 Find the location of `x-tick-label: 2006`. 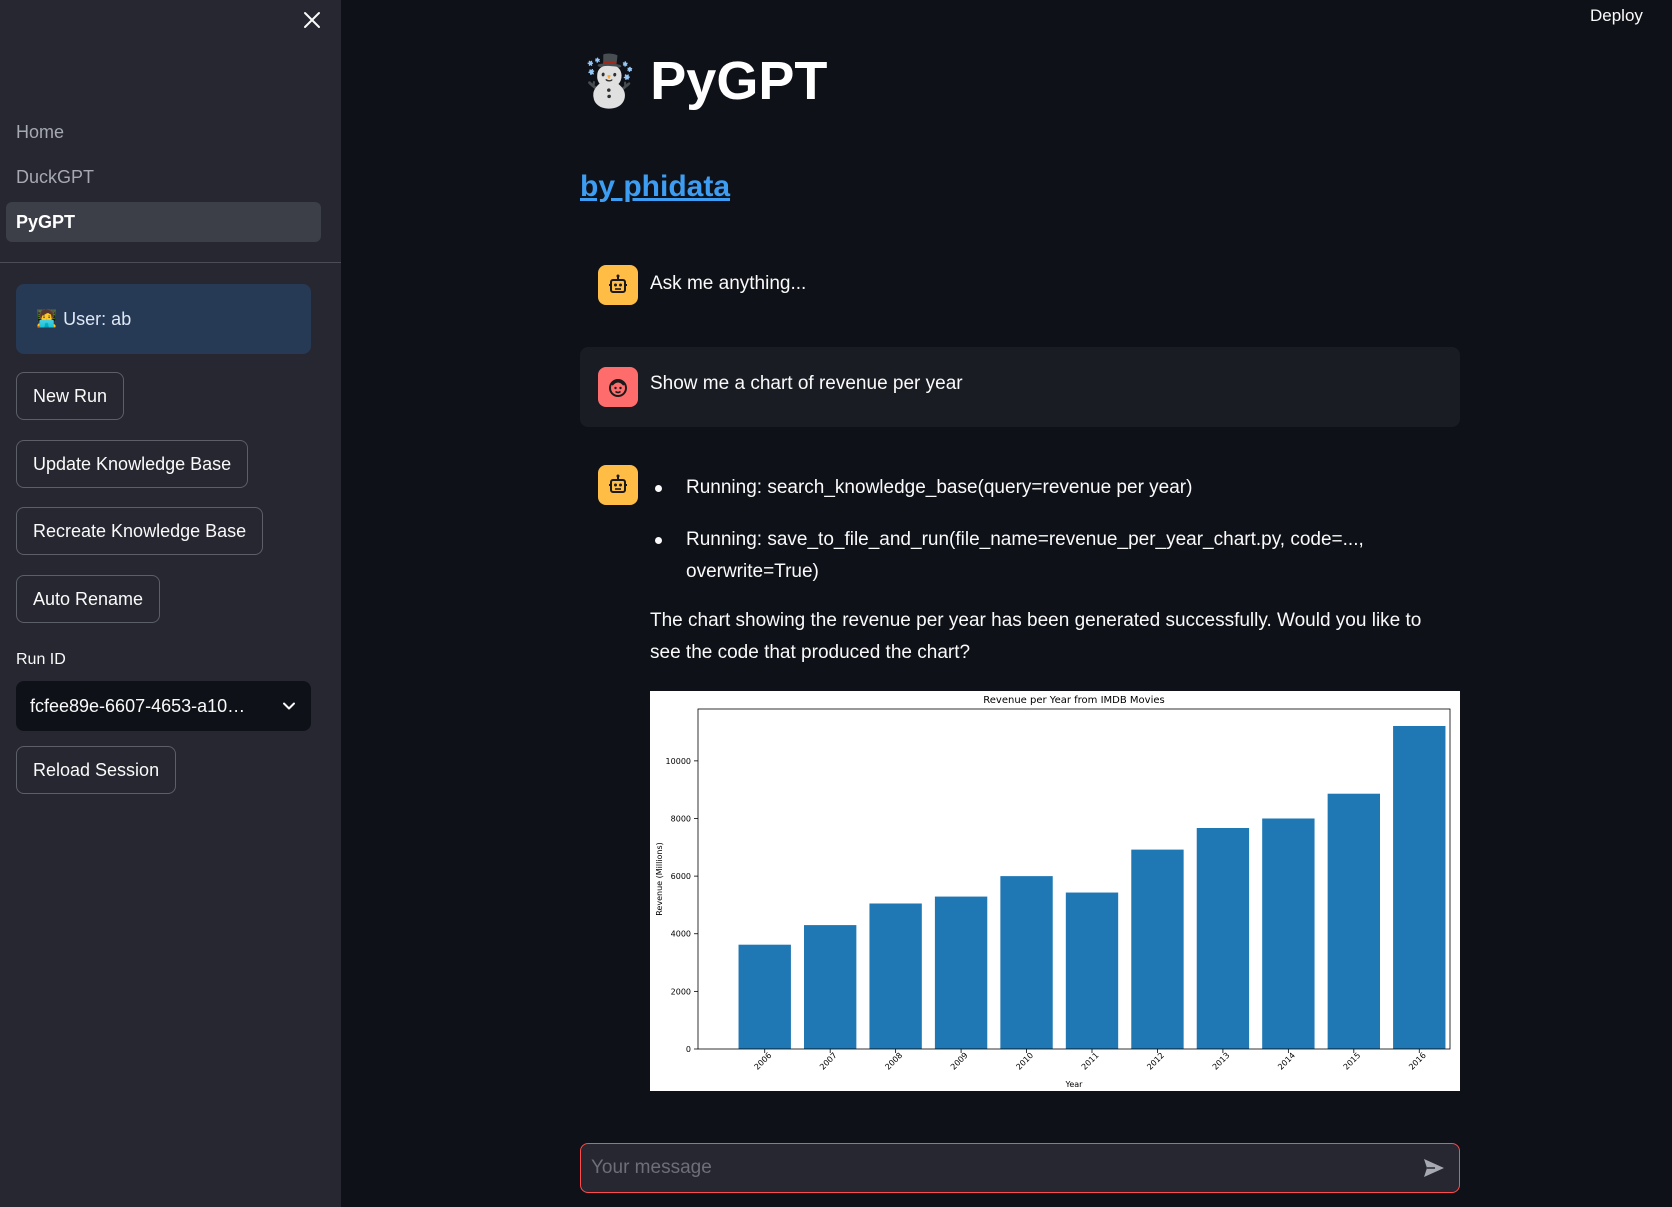

x-tick-label: 2006 is located at coordinates (763, 1061).